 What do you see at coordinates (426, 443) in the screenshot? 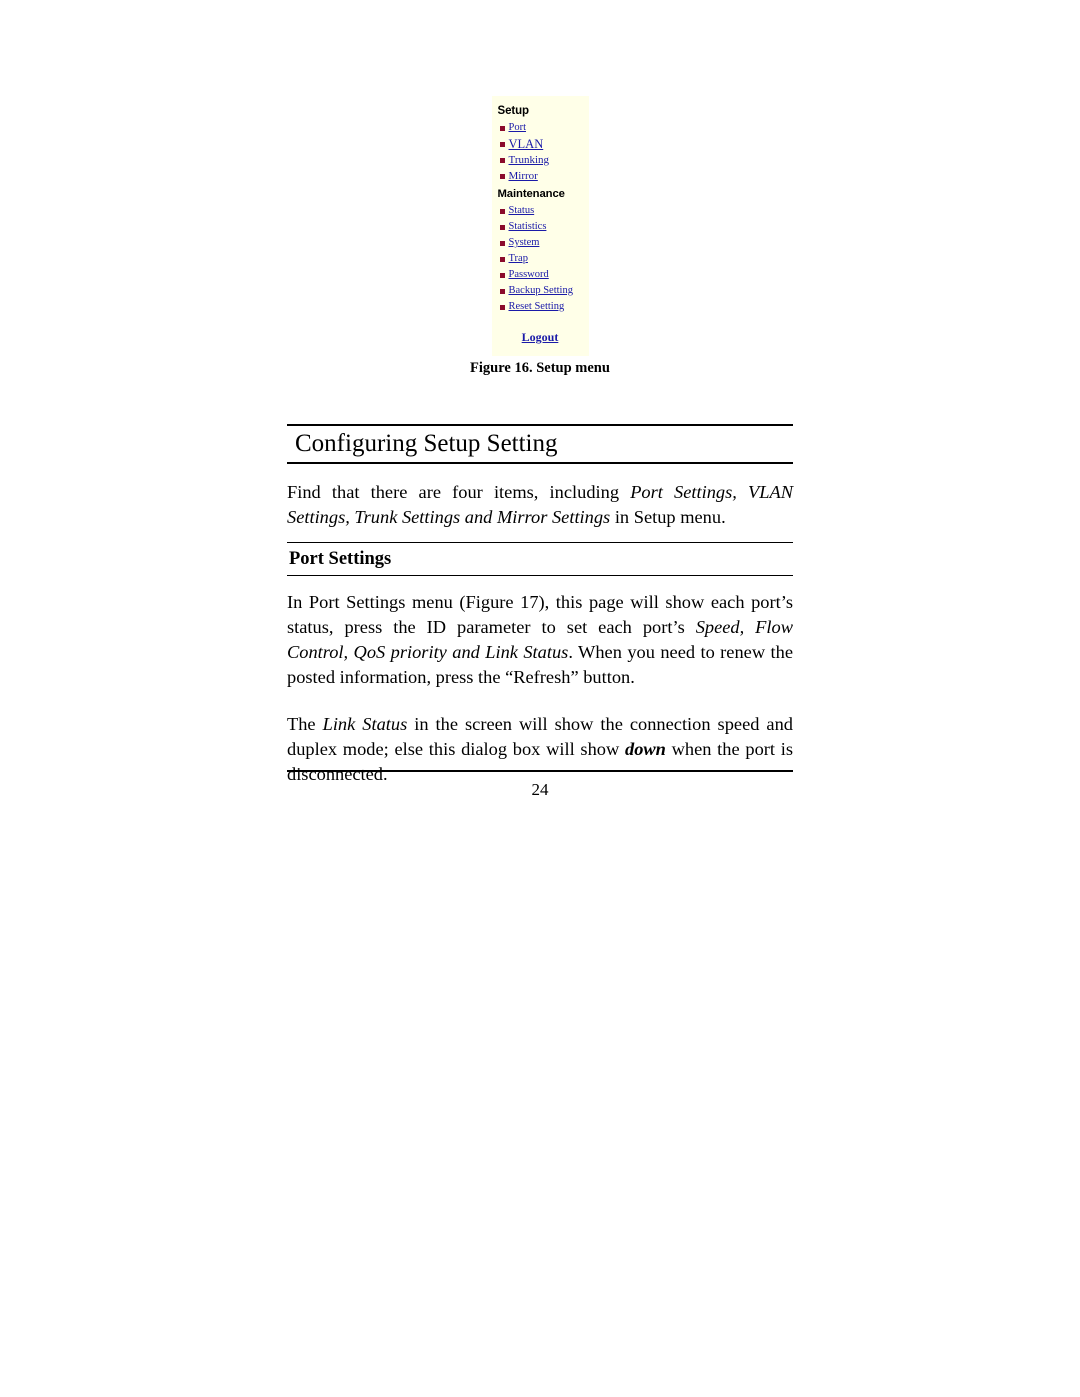
I see `page-title: Configuring Setup Setting` at bounding box center [426, 443].